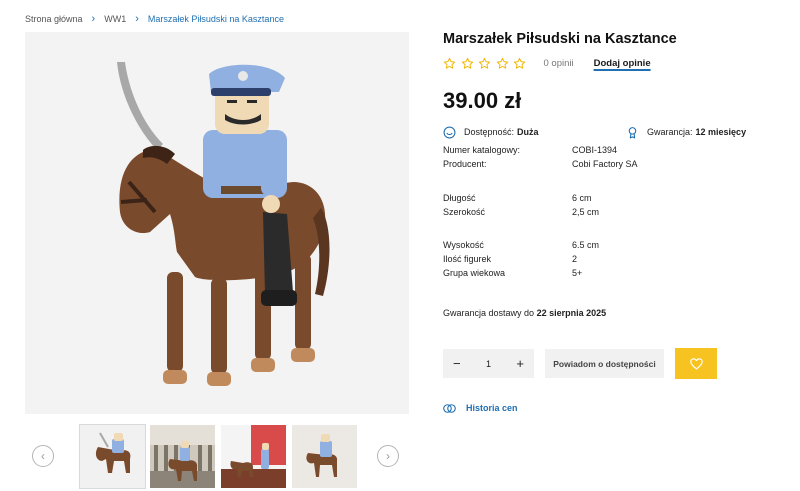 Image resolution: width=800 pixels, height=491 pixels. I want to click on availability-value: Duża, so click(528, 132).